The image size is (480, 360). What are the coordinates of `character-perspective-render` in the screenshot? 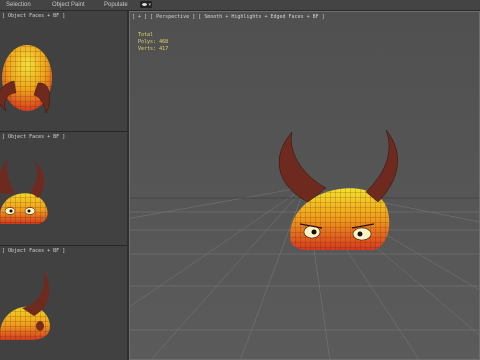 It's located at (338, 189).